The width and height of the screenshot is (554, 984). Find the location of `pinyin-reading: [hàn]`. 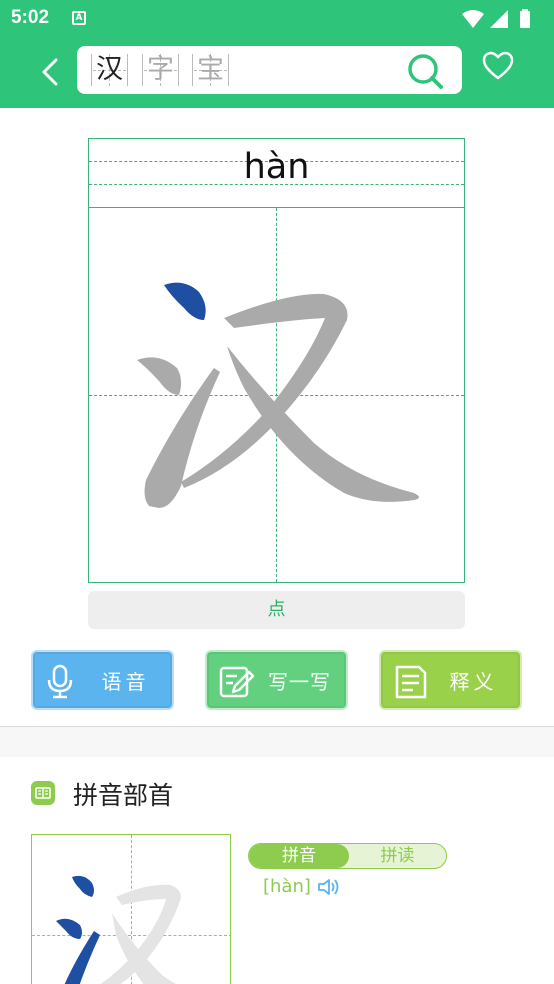

pinyin-reading: [hàn] is located at coordinates (287, 886).